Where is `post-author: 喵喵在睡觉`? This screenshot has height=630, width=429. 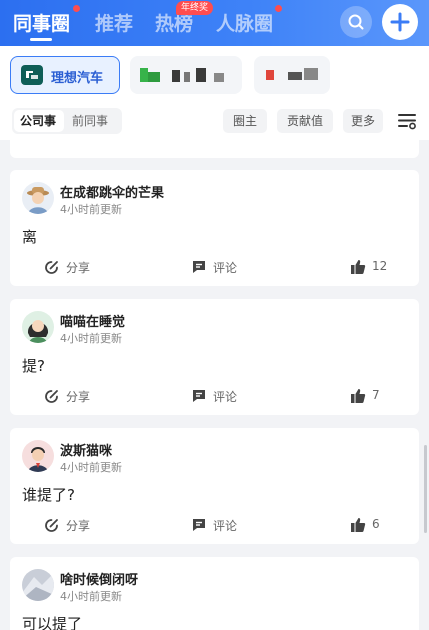 post-author: 喵喵在睡觉 is located at coordinates (92, 320).